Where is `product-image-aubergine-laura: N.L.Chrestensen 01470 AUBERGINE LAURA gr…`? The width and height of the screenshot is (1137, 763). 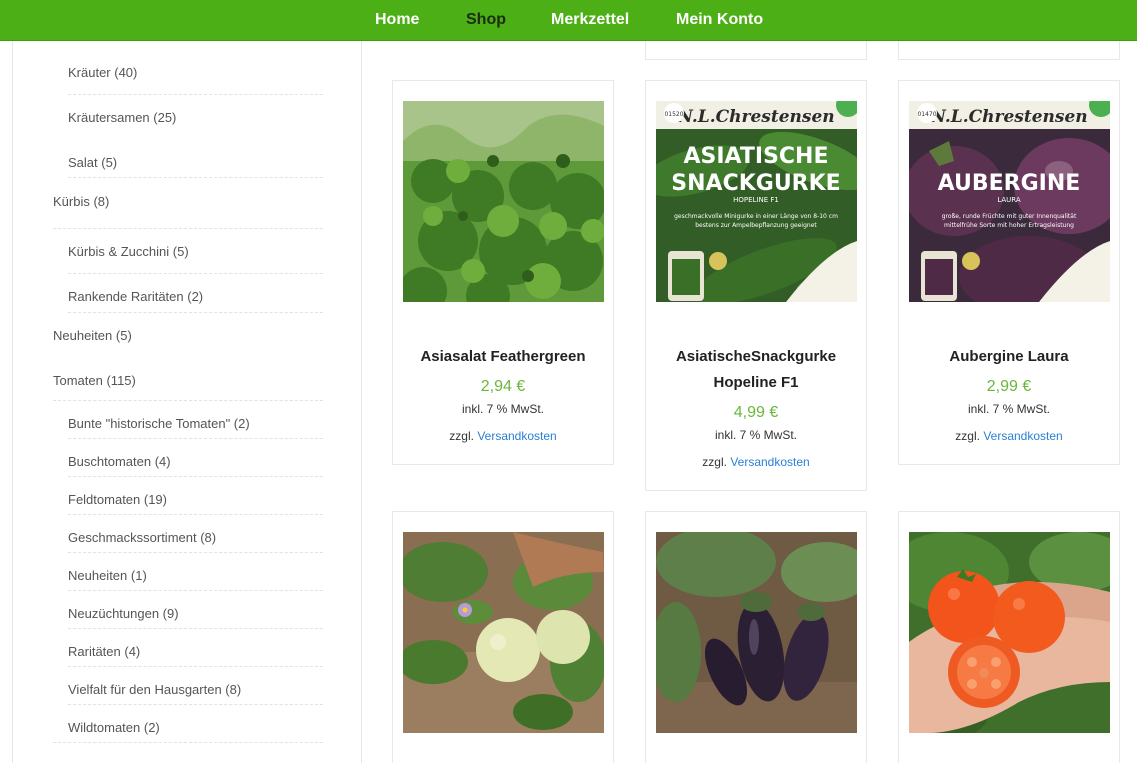 product-image-aubergine-laura: N.L.Chrestensen 01470 AUBERGINE LAURA gr… is located at coordinates (1009, 201).